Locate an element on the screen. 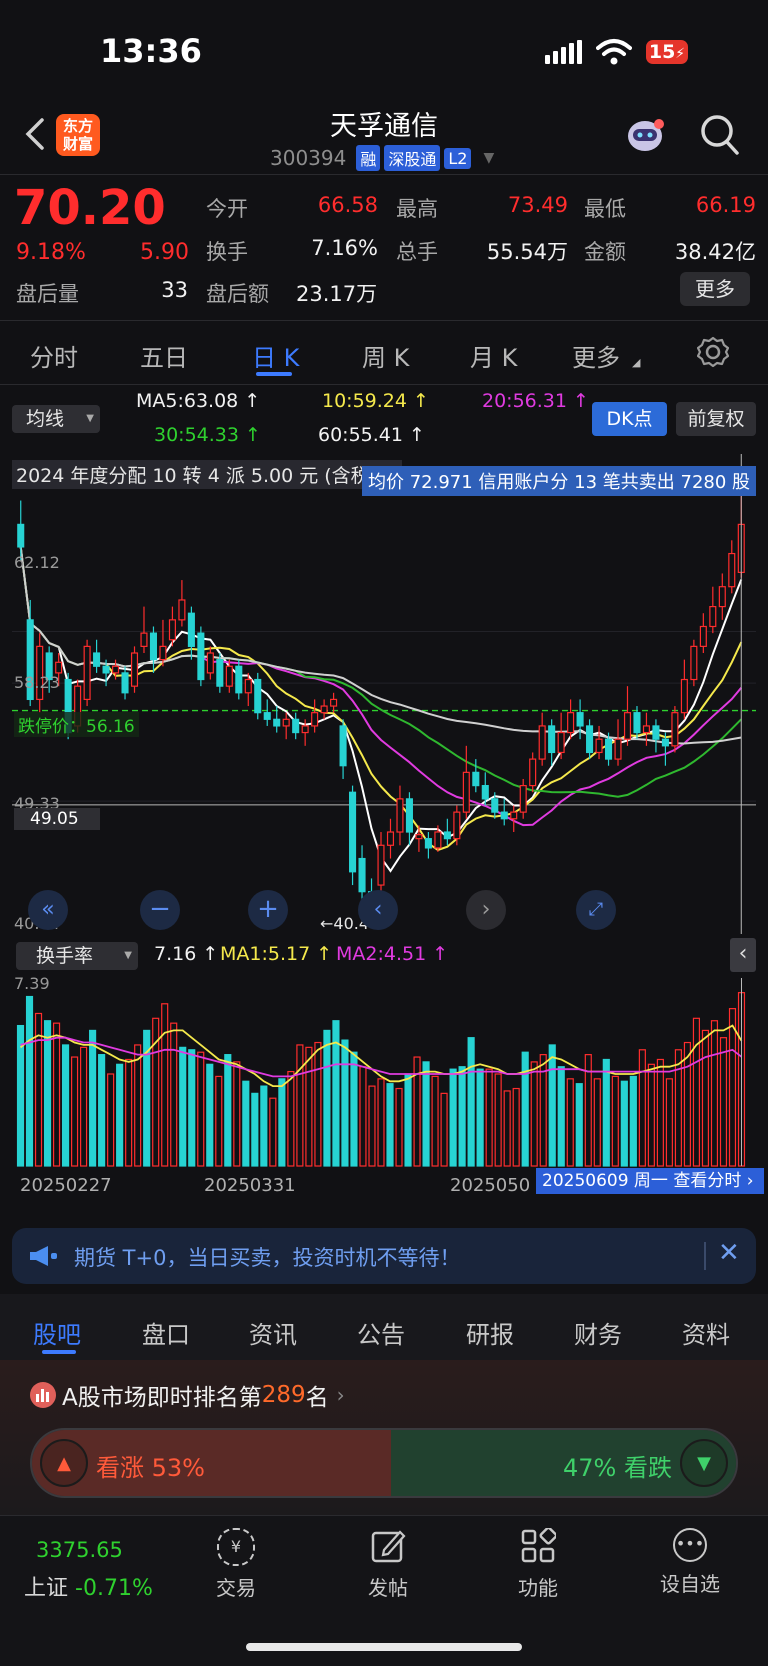 This screenshot has width=768, height=1666. tab-monthly-k: 月 K is located at coordinates (493, 355).